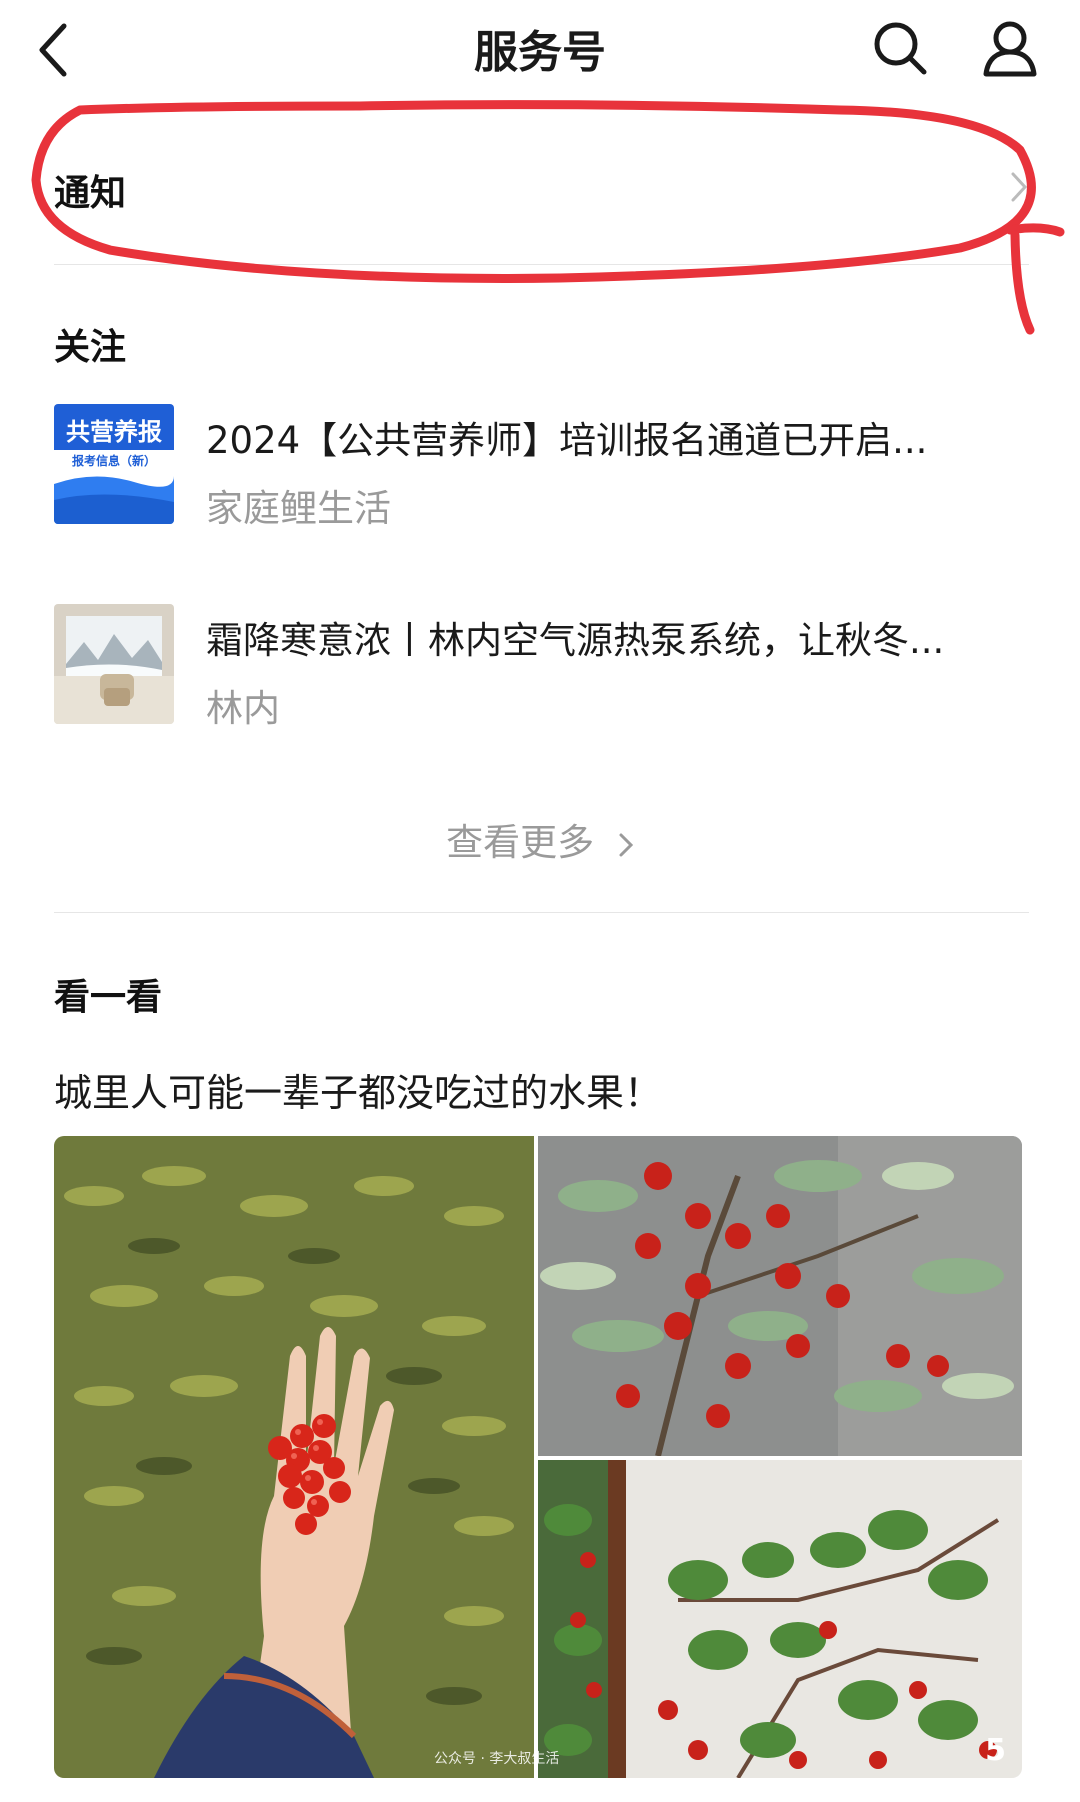 The width and height of the screenshot is (1080, 1802). I want to click on image-count: 5, so click(995, 1750).